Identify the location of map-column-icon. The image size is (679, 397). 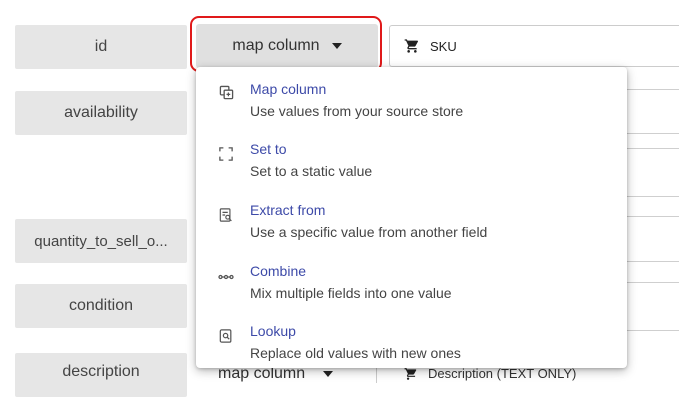
(226, 92).